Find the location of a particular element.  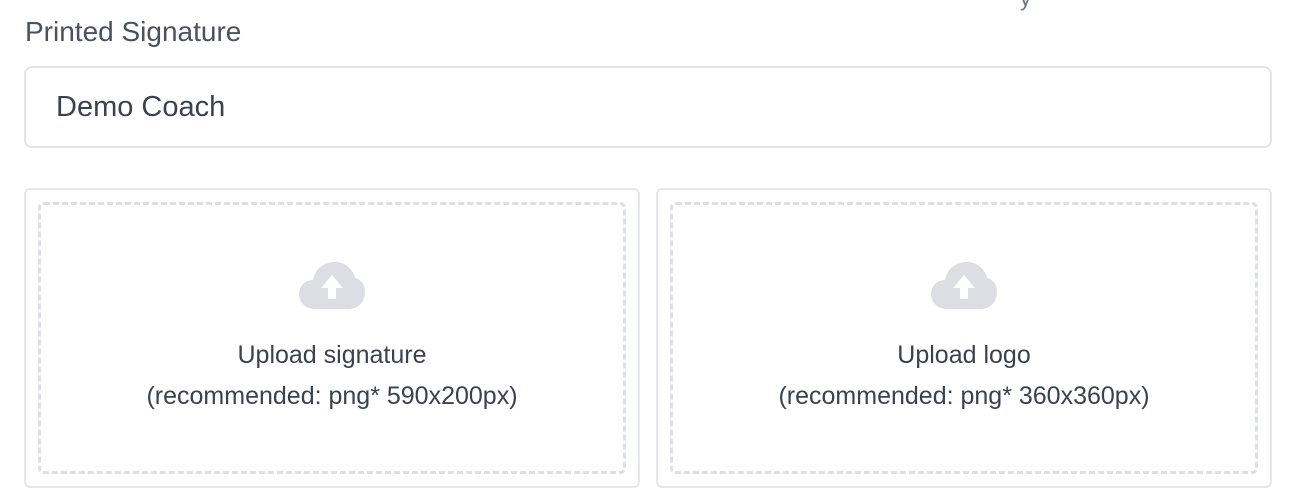

upload-signature-hint: (recommended: png* 590x200px) is located at coordinates (332, 396).